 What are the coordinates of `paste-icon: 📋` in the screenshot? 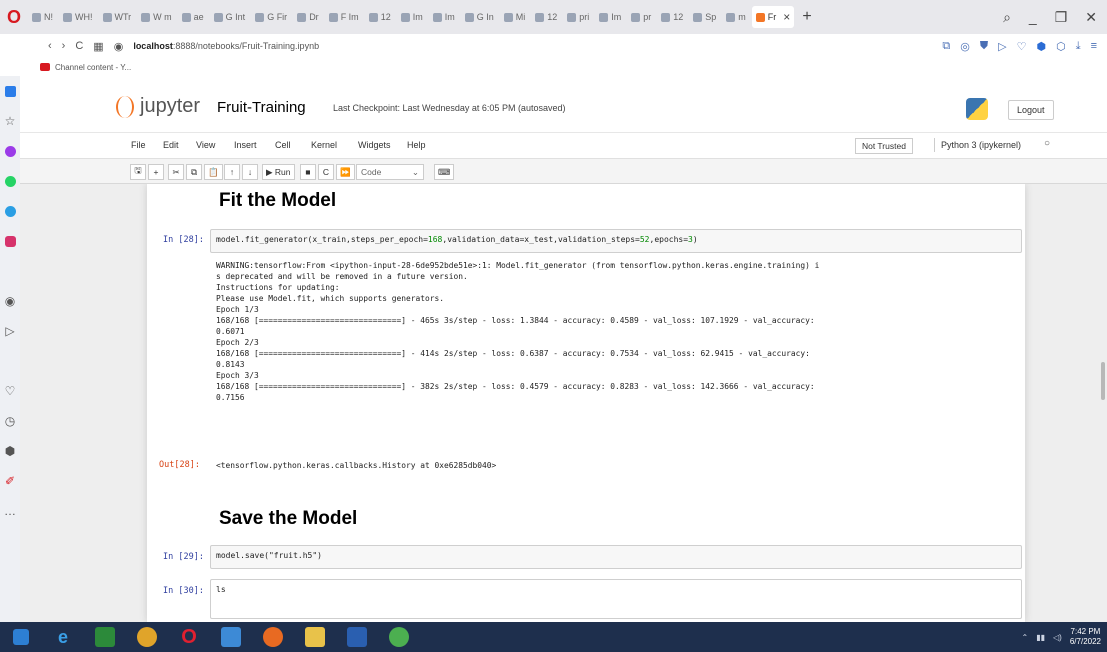 It's located at (213, 172).